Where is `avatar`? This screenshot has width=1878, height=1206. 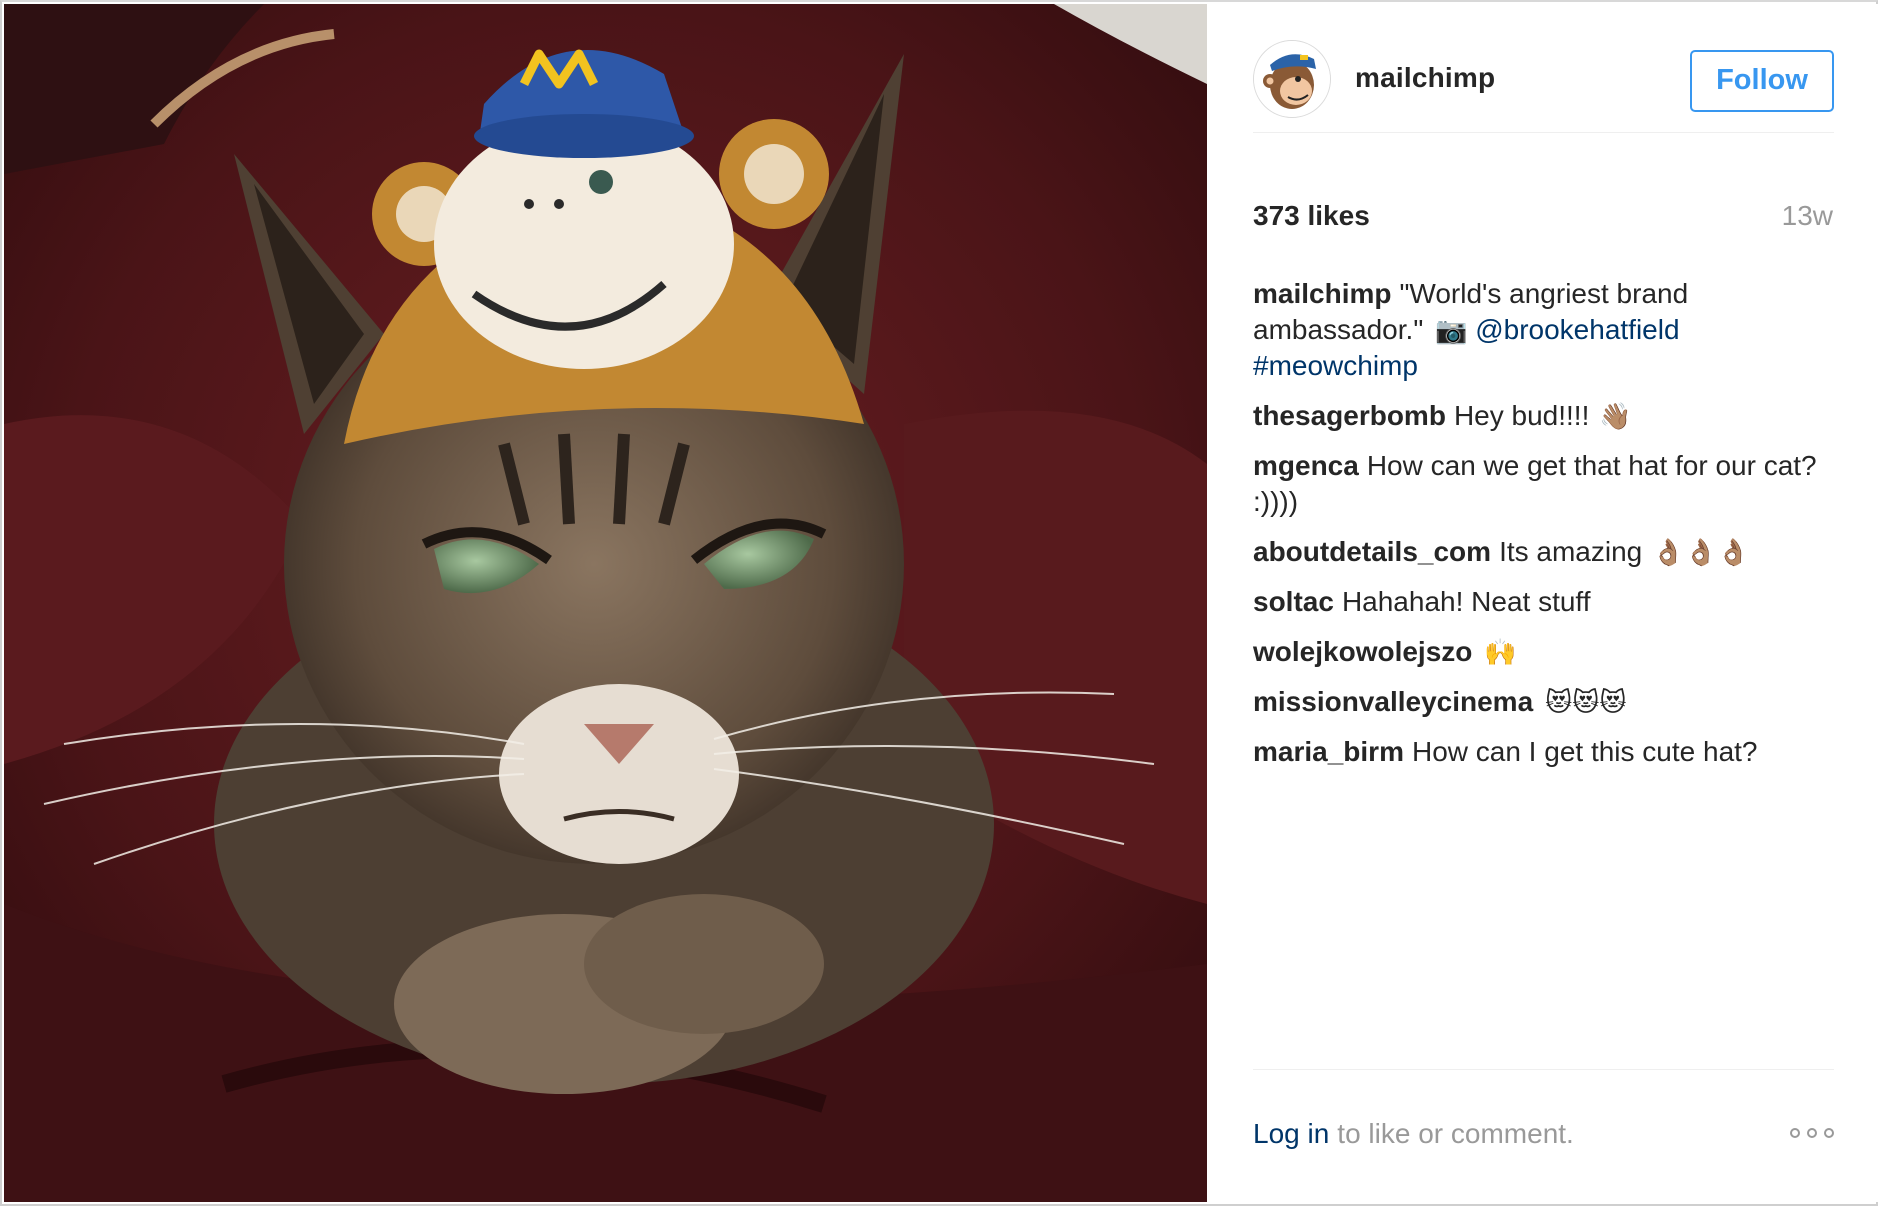 avatar is located at coordinates (1292, 79).